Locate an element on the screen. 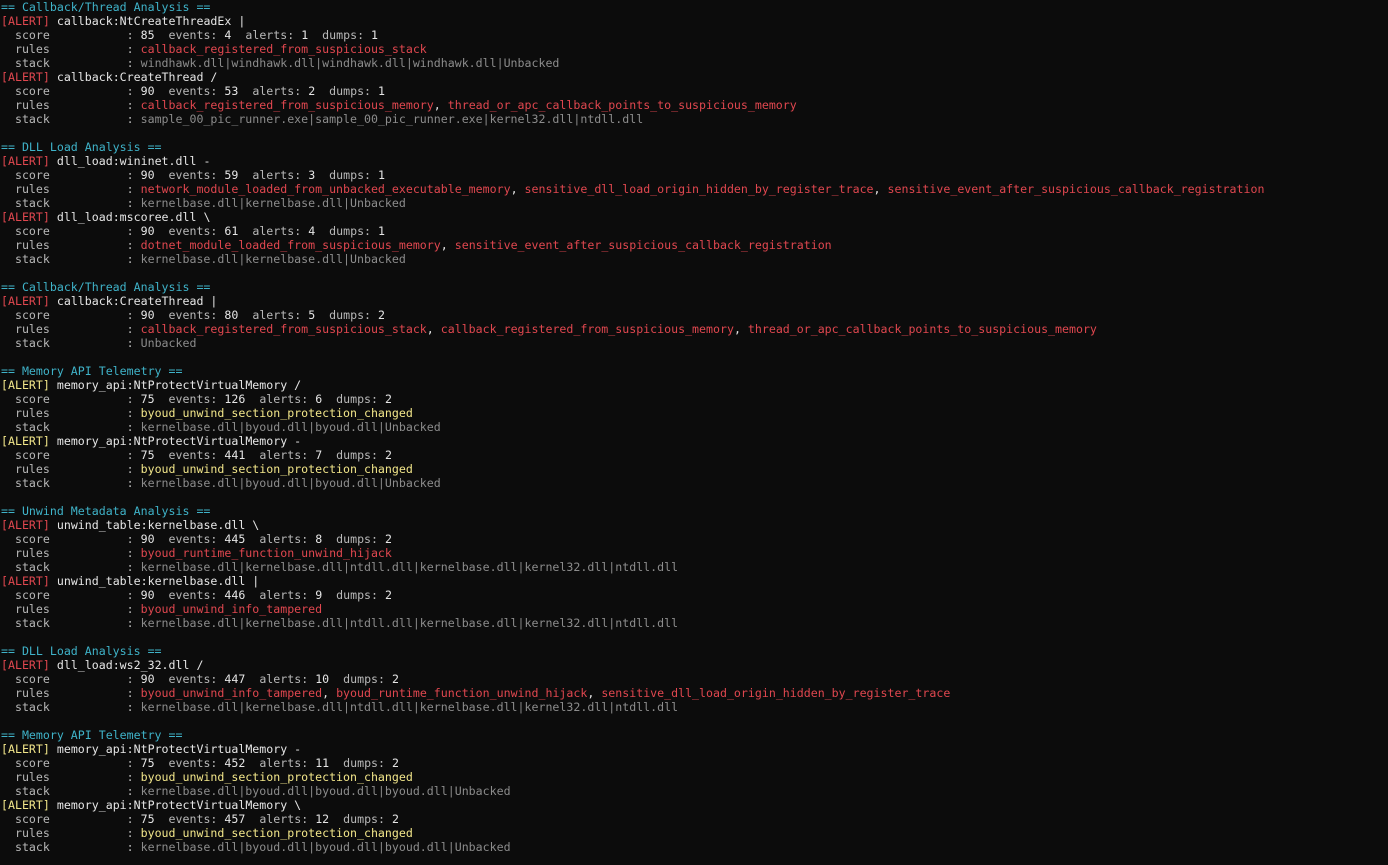 The height and width of the screenshot is (865, 1388). events-value: 126 is located at coordinates (235, 399).